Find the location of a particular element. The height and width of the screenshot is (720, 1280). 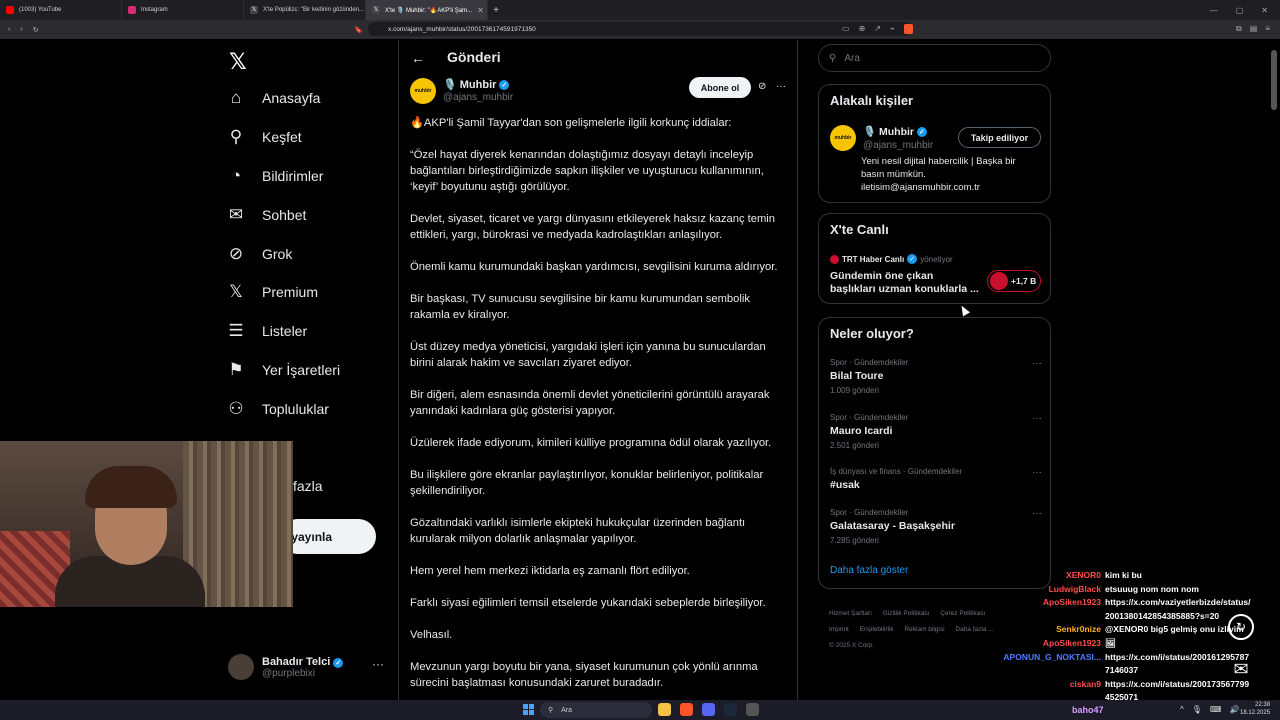

nav-item-messages: ✉ Sohbet is located at coordinates (265, 215).